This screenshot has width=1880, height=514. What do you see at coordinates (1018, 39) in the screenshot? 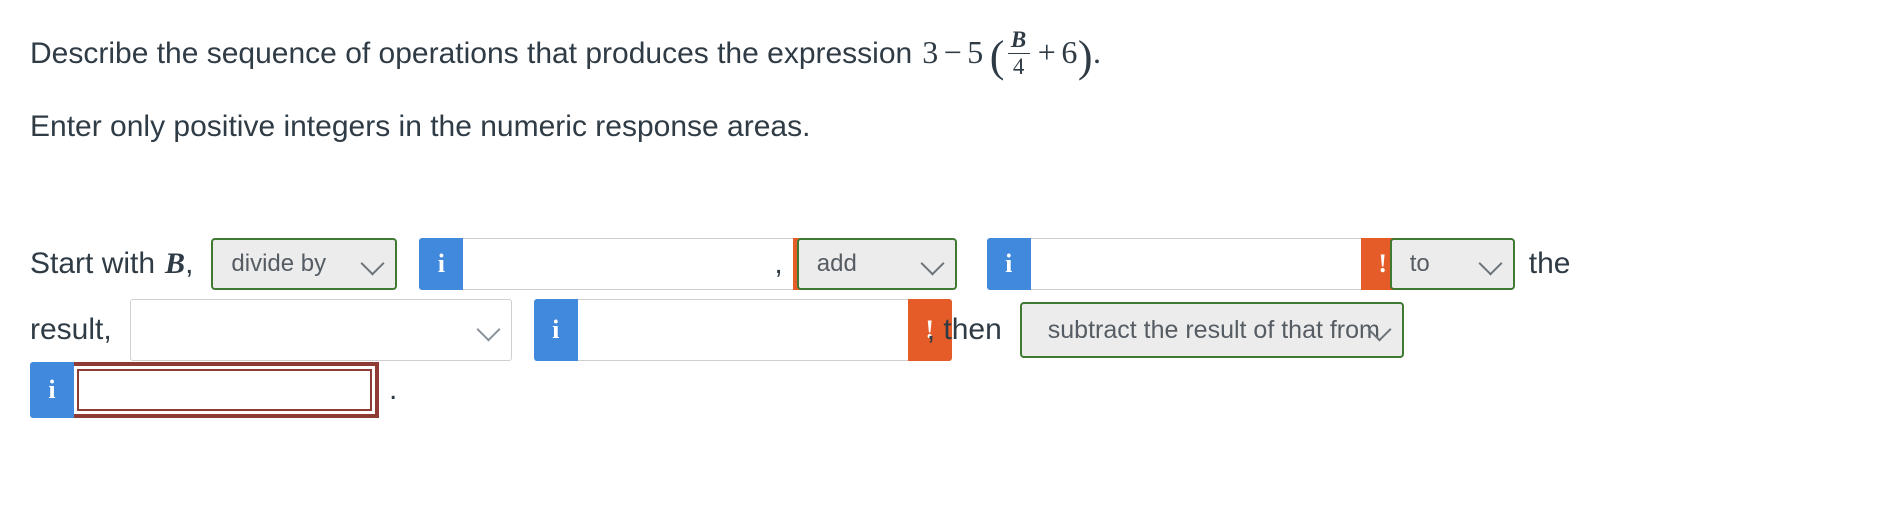
I see `fraction-numerator: B` at bounding box center [1018, 39].